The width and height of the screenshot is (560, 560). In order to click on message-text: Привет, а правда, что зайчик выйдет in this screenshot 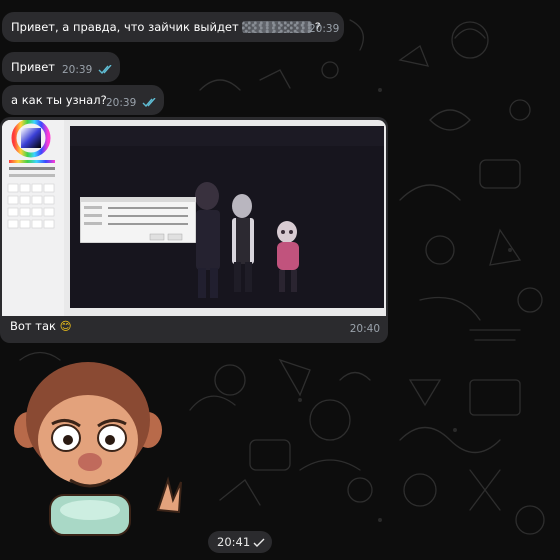, I will do `click(125, 27)`.